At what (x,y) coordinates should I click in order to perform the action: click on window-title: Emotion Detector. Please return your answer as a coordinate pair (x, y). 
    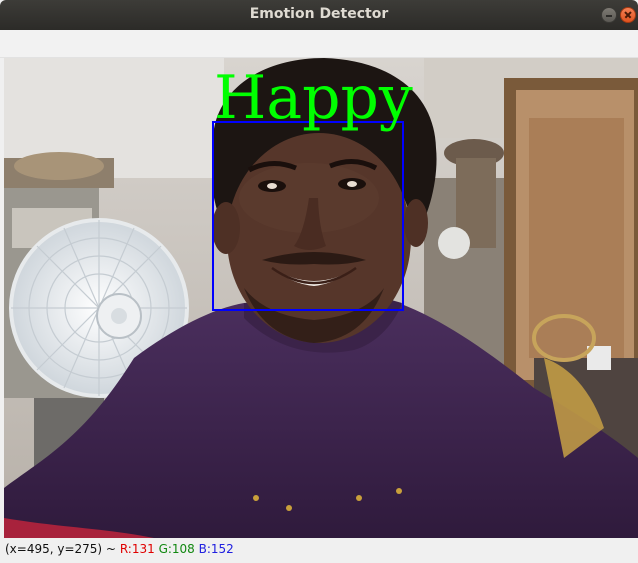
    Looking at the image, I should click on (319, 14).